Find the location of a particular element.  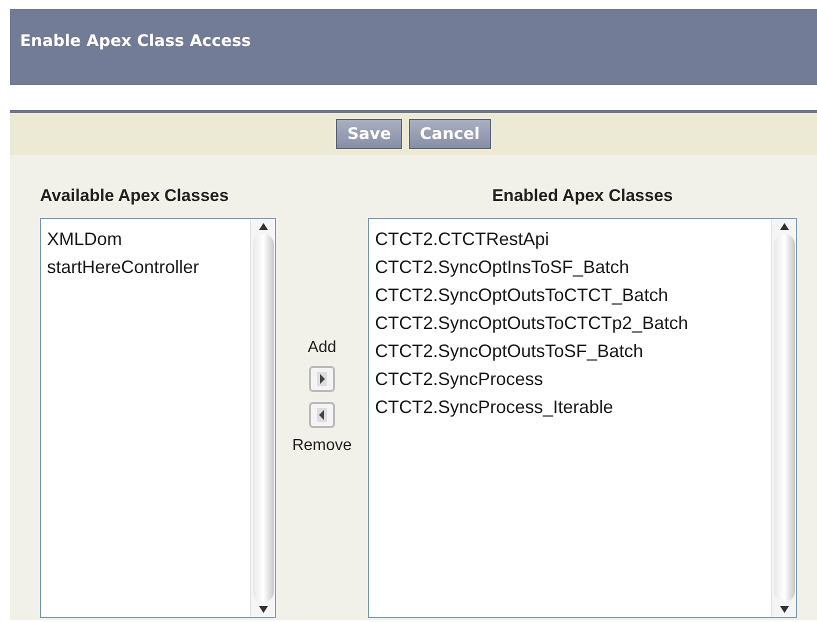

list-option: CTCT2.CTCTRestApi is located at coordinates (462, 239).